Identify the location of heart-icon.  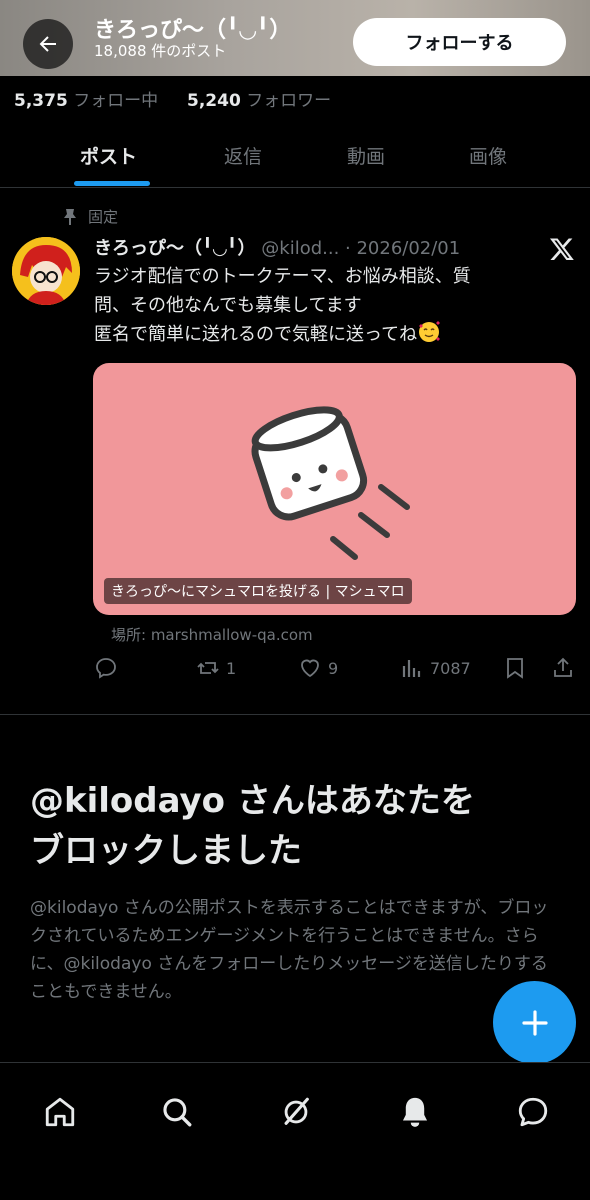
(310, 668).